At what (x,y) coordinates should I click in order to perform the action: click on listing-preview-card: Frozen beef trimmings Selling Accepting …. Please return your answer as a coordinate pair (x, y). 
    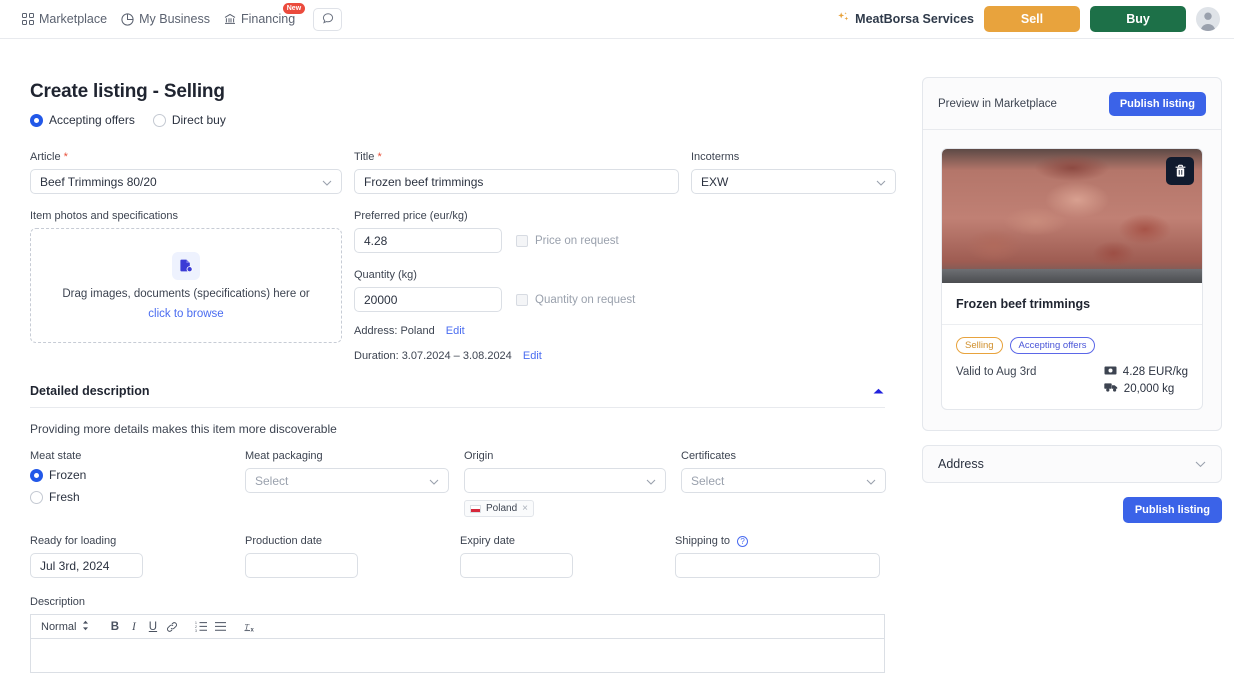
    Looking at the image, I should click on (1072, 279).